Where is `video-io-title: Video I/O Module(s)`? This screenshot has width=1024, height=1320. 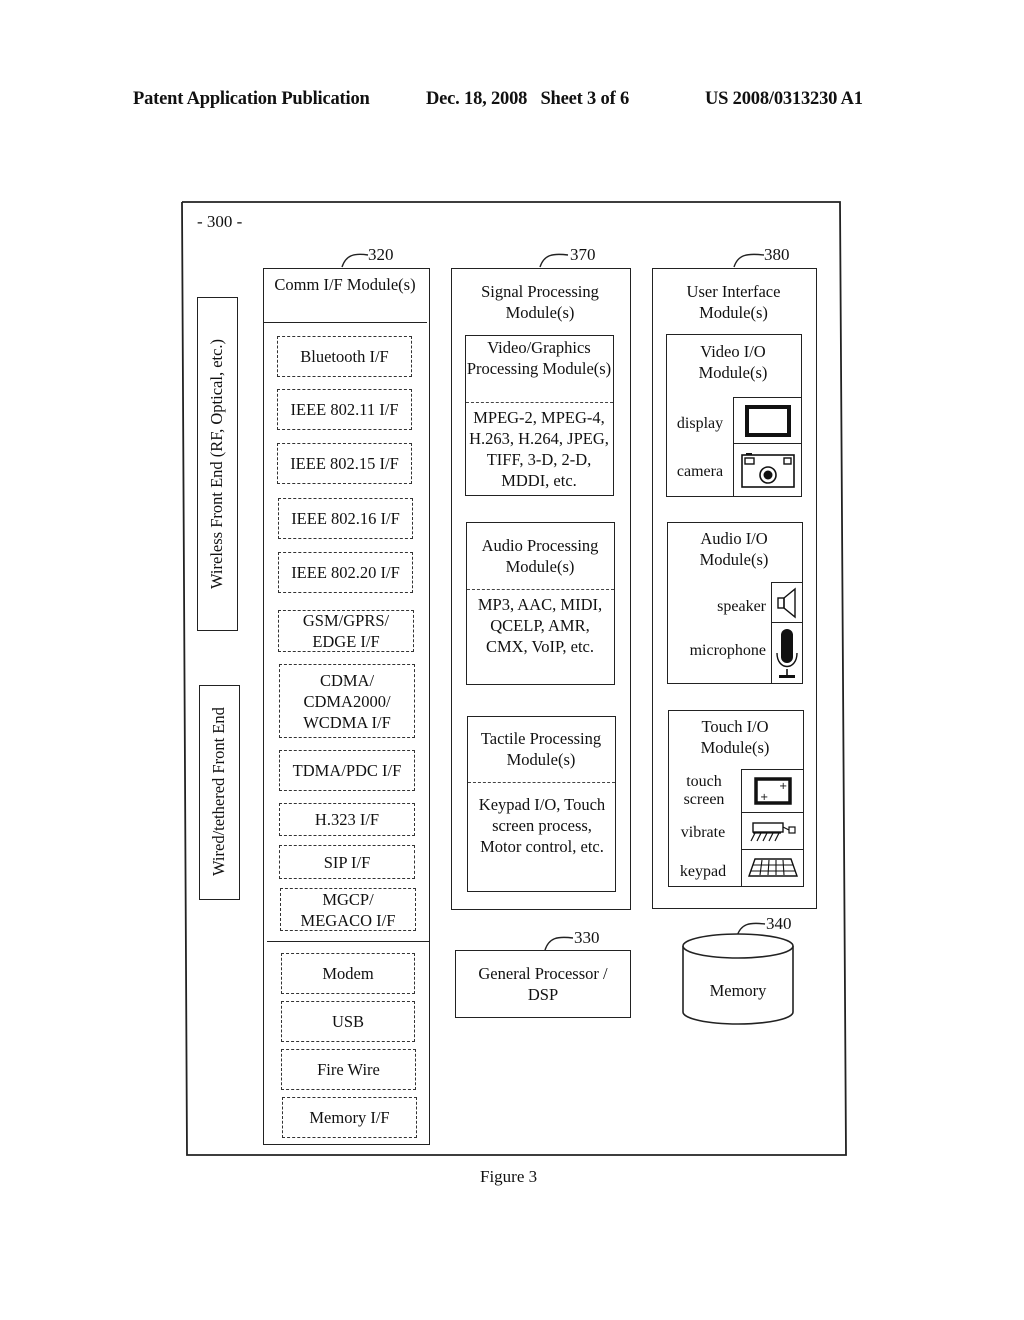
video-io-title: Video I/O Module(s) is located at coordinates (733, 362).